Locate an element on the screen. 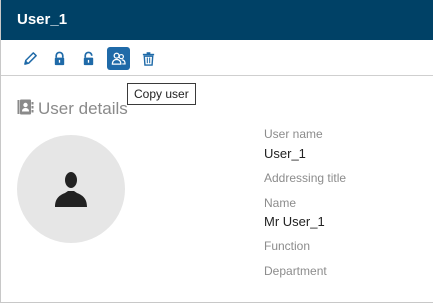  name-value: Mr User_1 is located at coordinates (294, 221).